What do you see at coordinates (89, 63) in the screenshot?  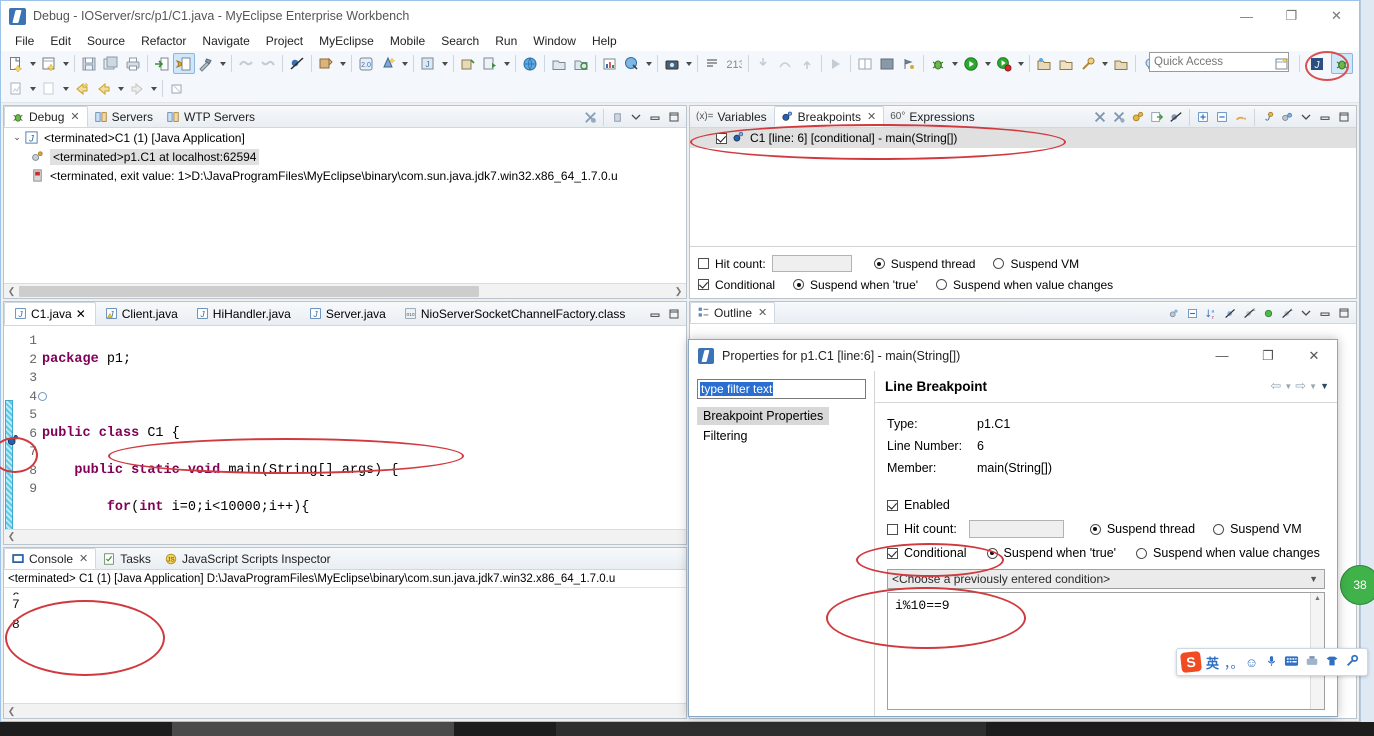 I see `save-icon` at bounding box center [89, 63].